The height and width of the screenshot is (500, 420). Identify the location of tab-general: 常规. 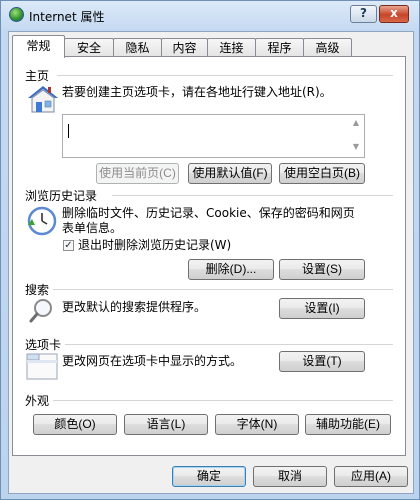
(38, 46).